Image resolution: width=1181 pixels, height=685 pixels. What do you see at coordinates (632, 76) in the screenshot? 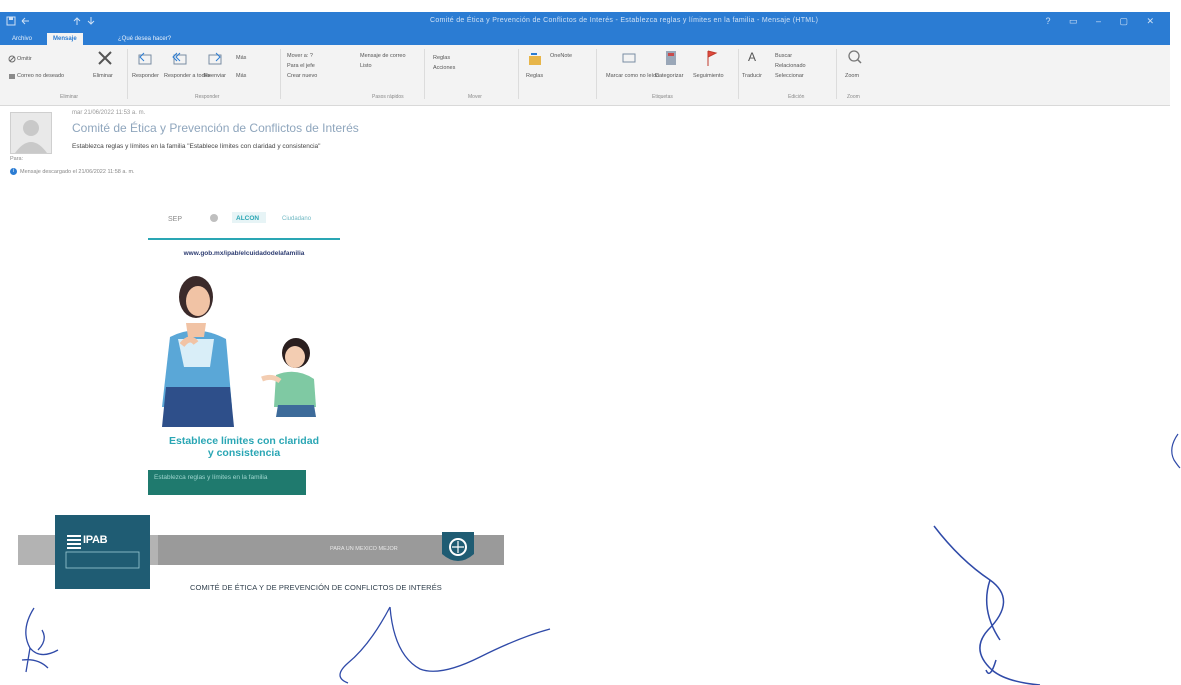
I see `mark-unread-button: Marcar como no leído` at bounding box center [632, 76].